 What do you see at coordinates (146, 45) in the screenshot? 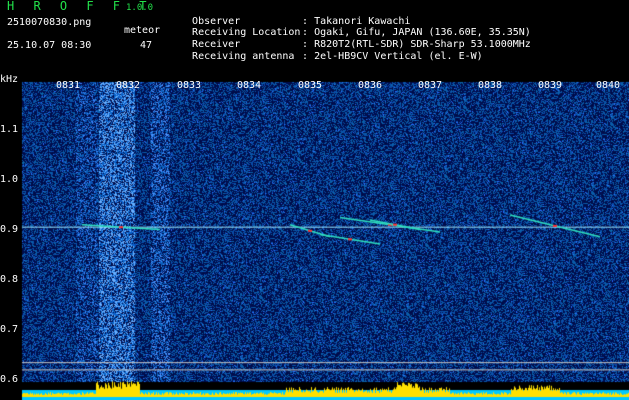
I see `meteor-count: 47` at bounding box center [146, 45].